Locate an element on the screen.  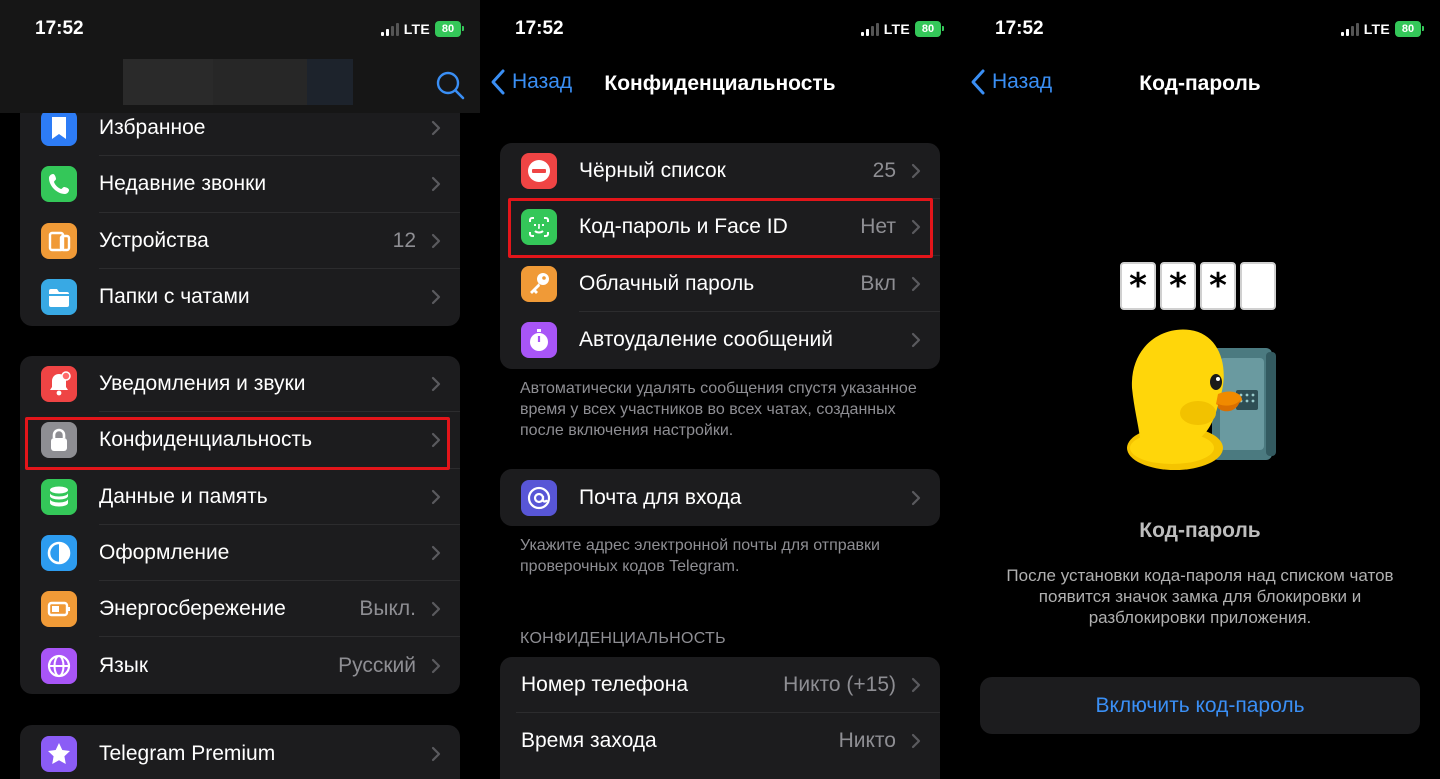
search-icon is located at coordinates (450, 85).